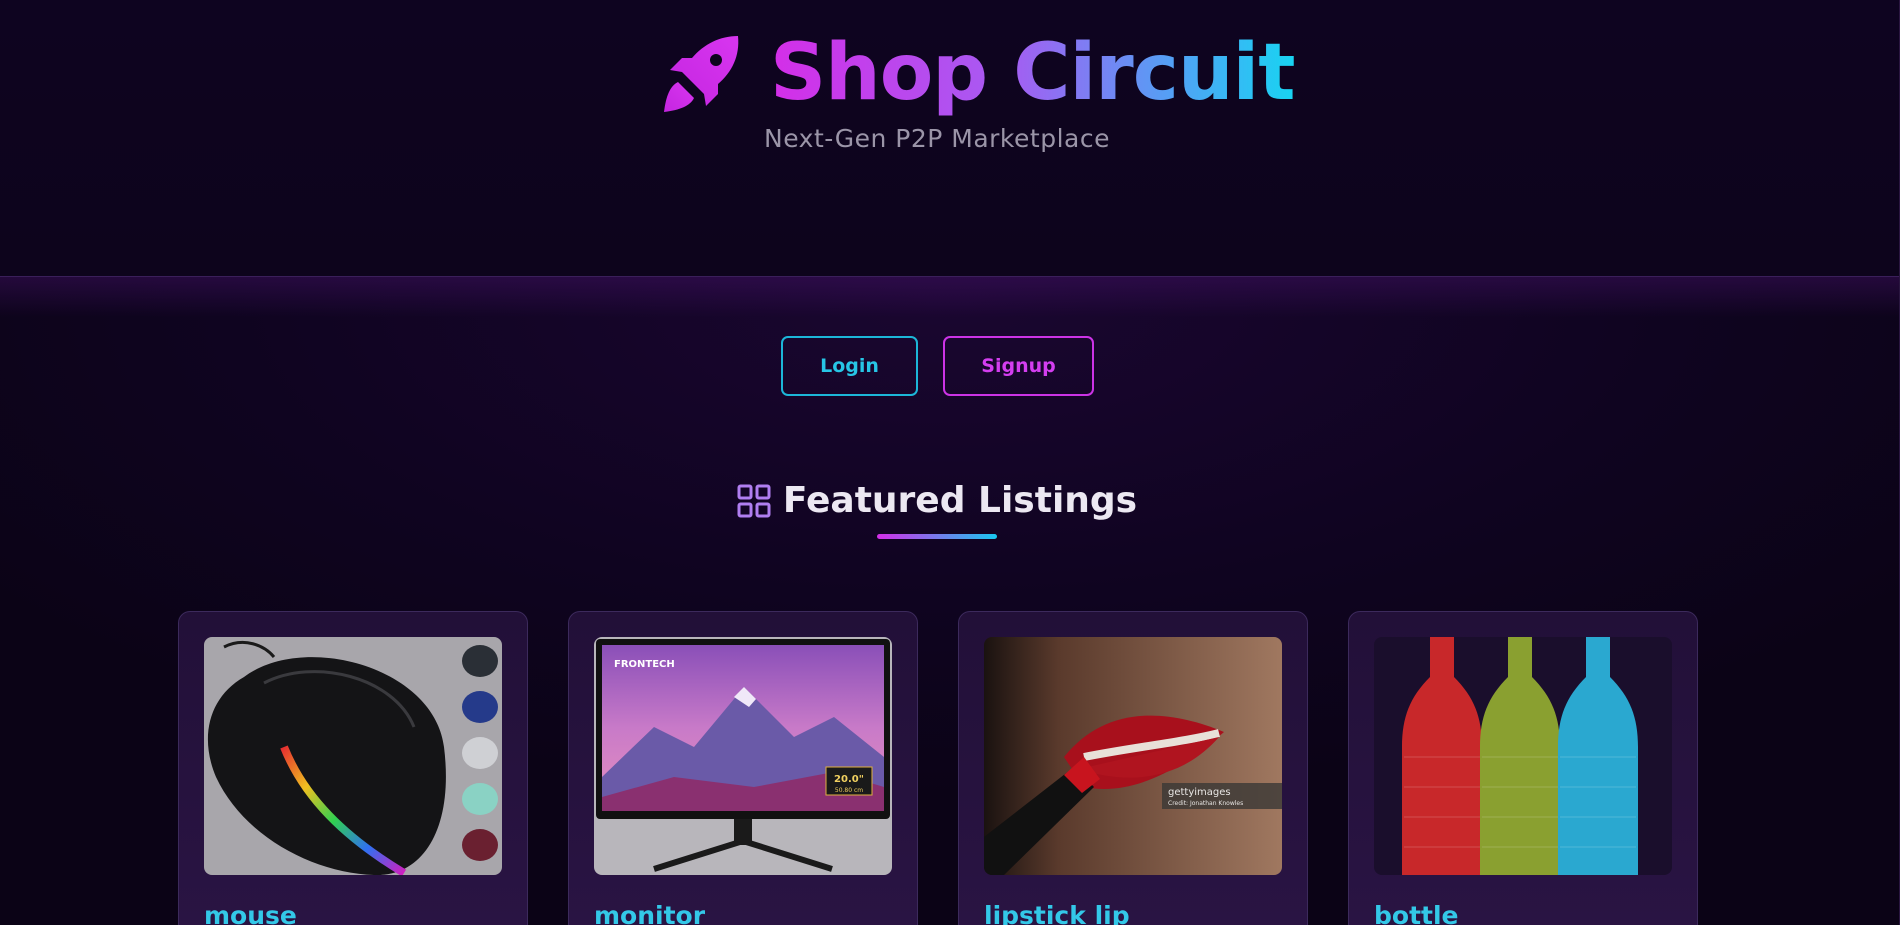 The height and width of the screenshot is (925, 1900). I want to click on listing-title: mouse, so click(250, 913).